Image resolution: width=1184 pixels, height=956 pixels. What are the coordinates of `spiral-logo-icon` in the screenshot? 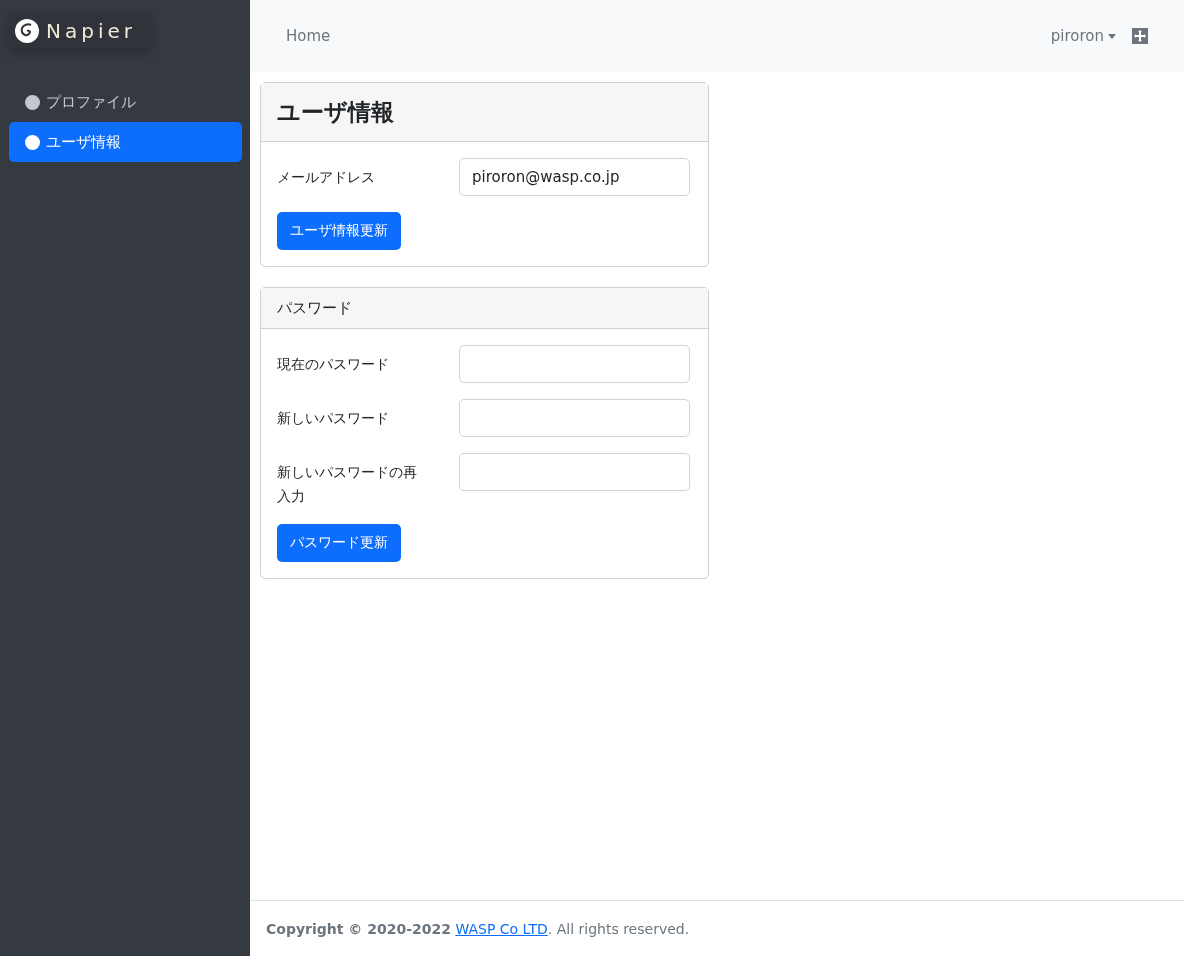 It's located at (27, 31).